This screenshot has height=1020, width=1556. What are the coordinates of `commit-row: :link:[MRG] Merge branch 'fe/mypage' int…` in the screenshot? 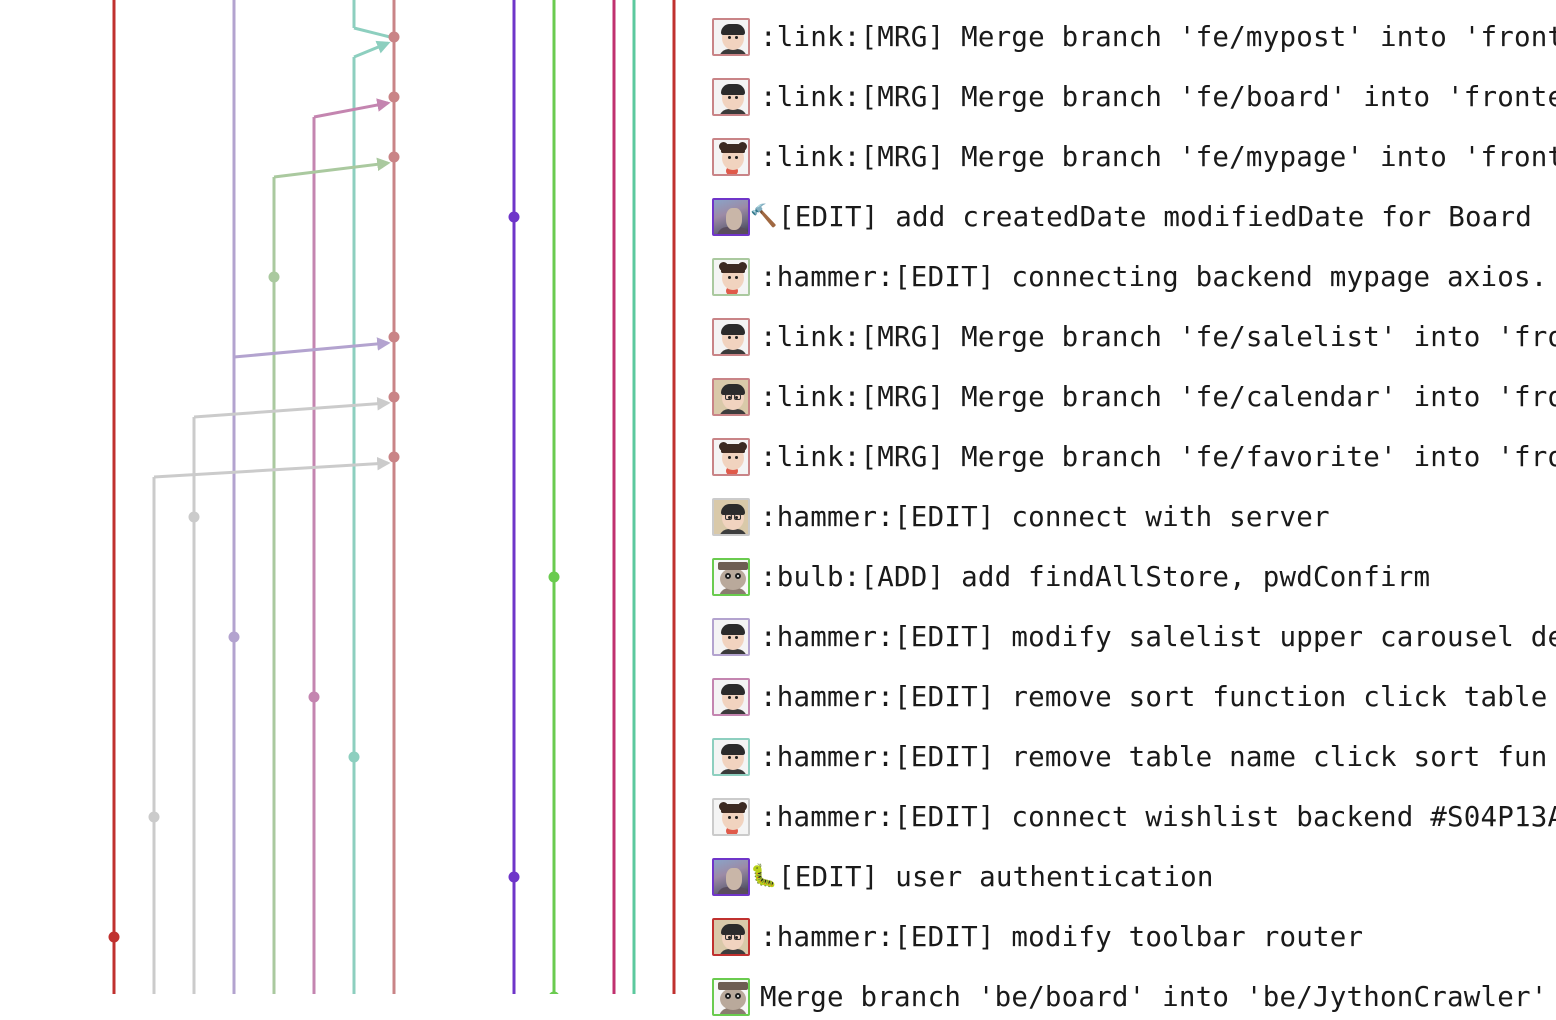 It's located at (1134, 157).